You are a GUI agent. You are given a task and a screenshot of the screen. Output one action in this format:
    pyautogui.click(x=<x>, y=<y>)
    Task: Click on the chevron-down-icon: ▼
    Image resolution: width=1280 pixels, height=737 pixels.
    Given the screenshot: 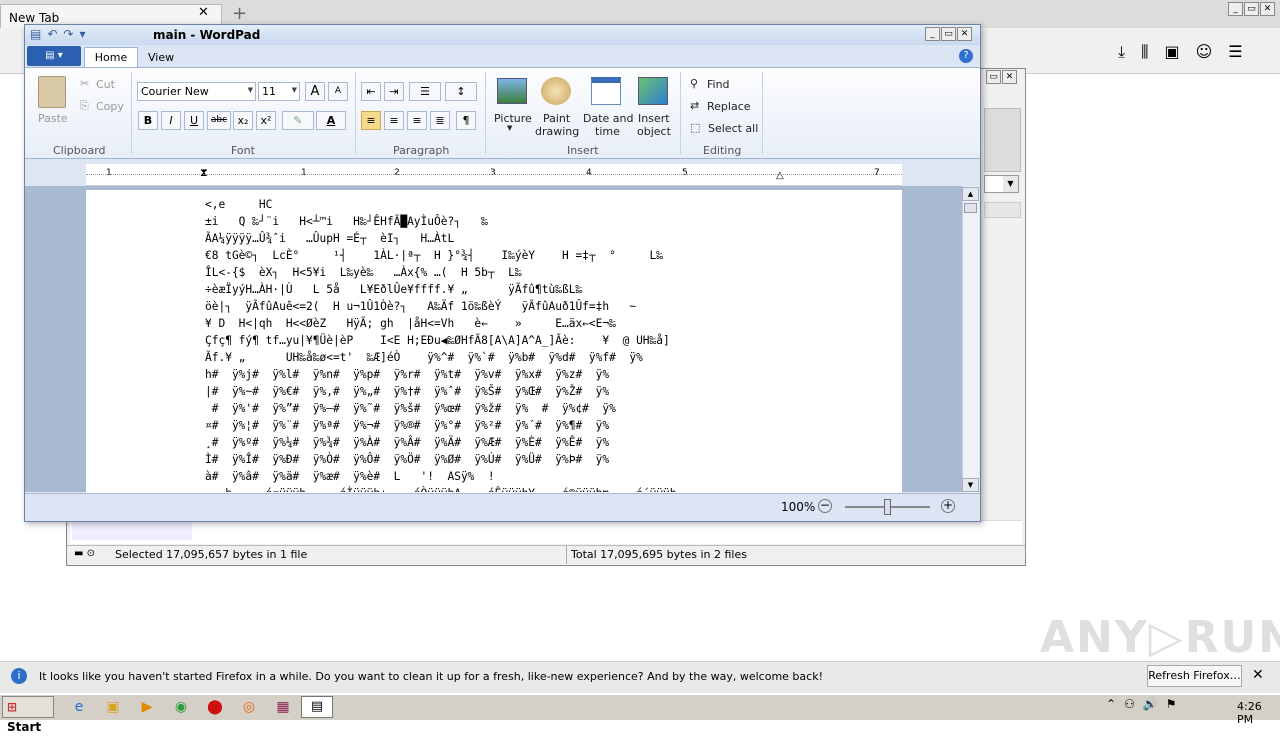 What is the action you would take?
    pyautogui.click(x=1010, y=184)
    